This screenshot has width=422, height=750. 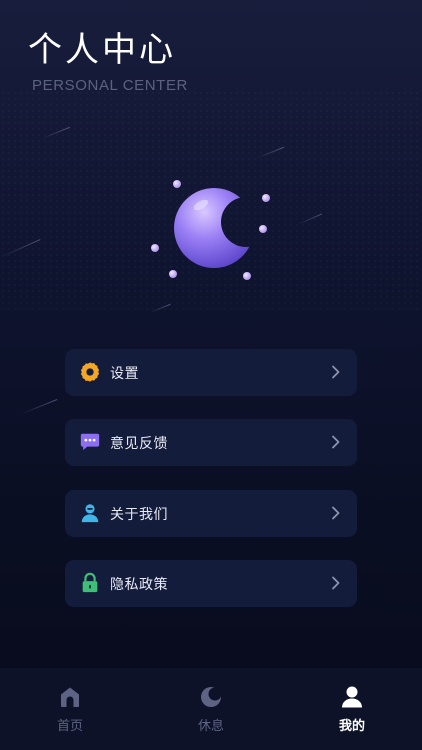 I want to click on gear-icon, so click(x=90, y=372).